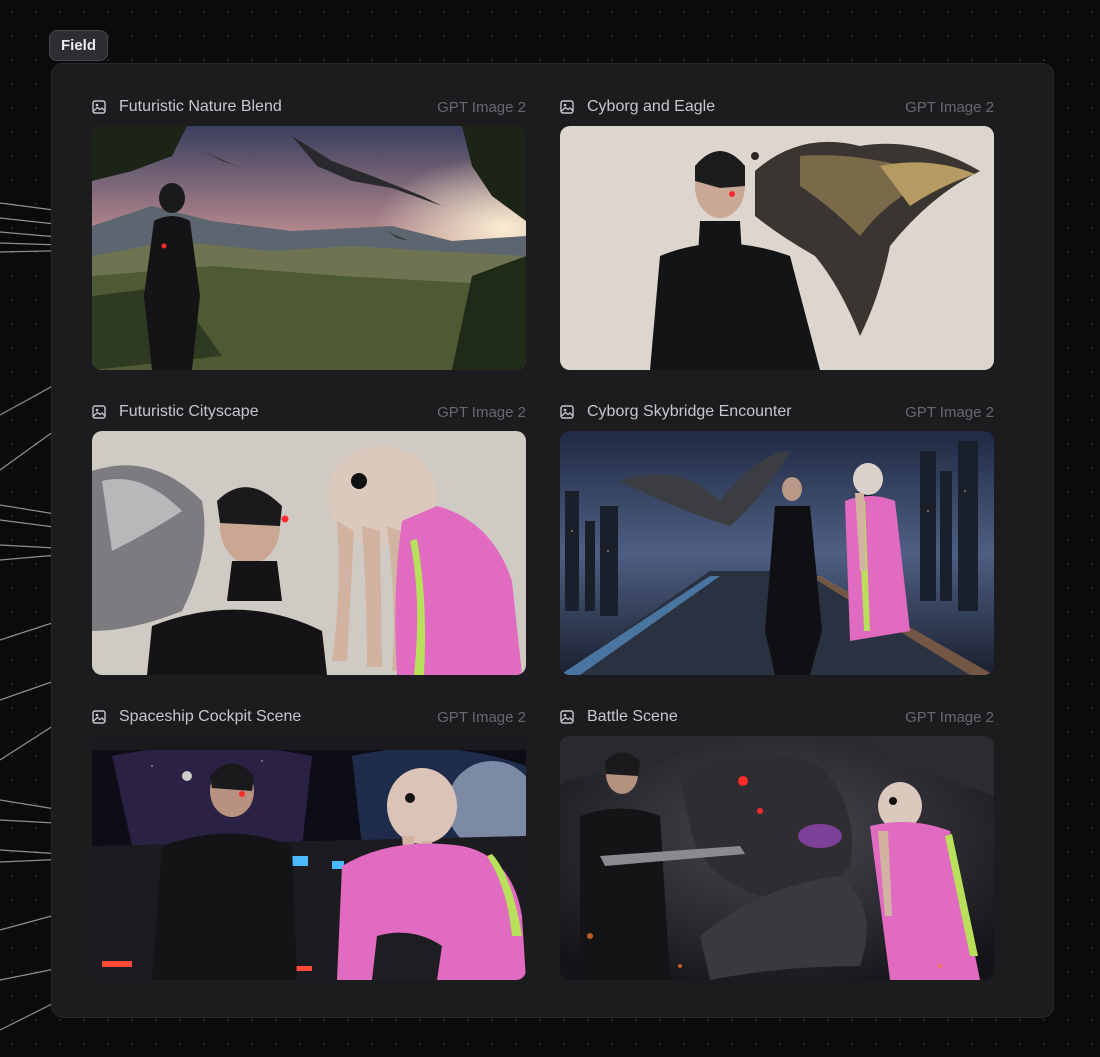 This screenshot has height=1057, width=1100. I want to click on image-card-futuristic-nature-blend: Futuristic Nature Blend GPT Image 2, so click(309, 233).